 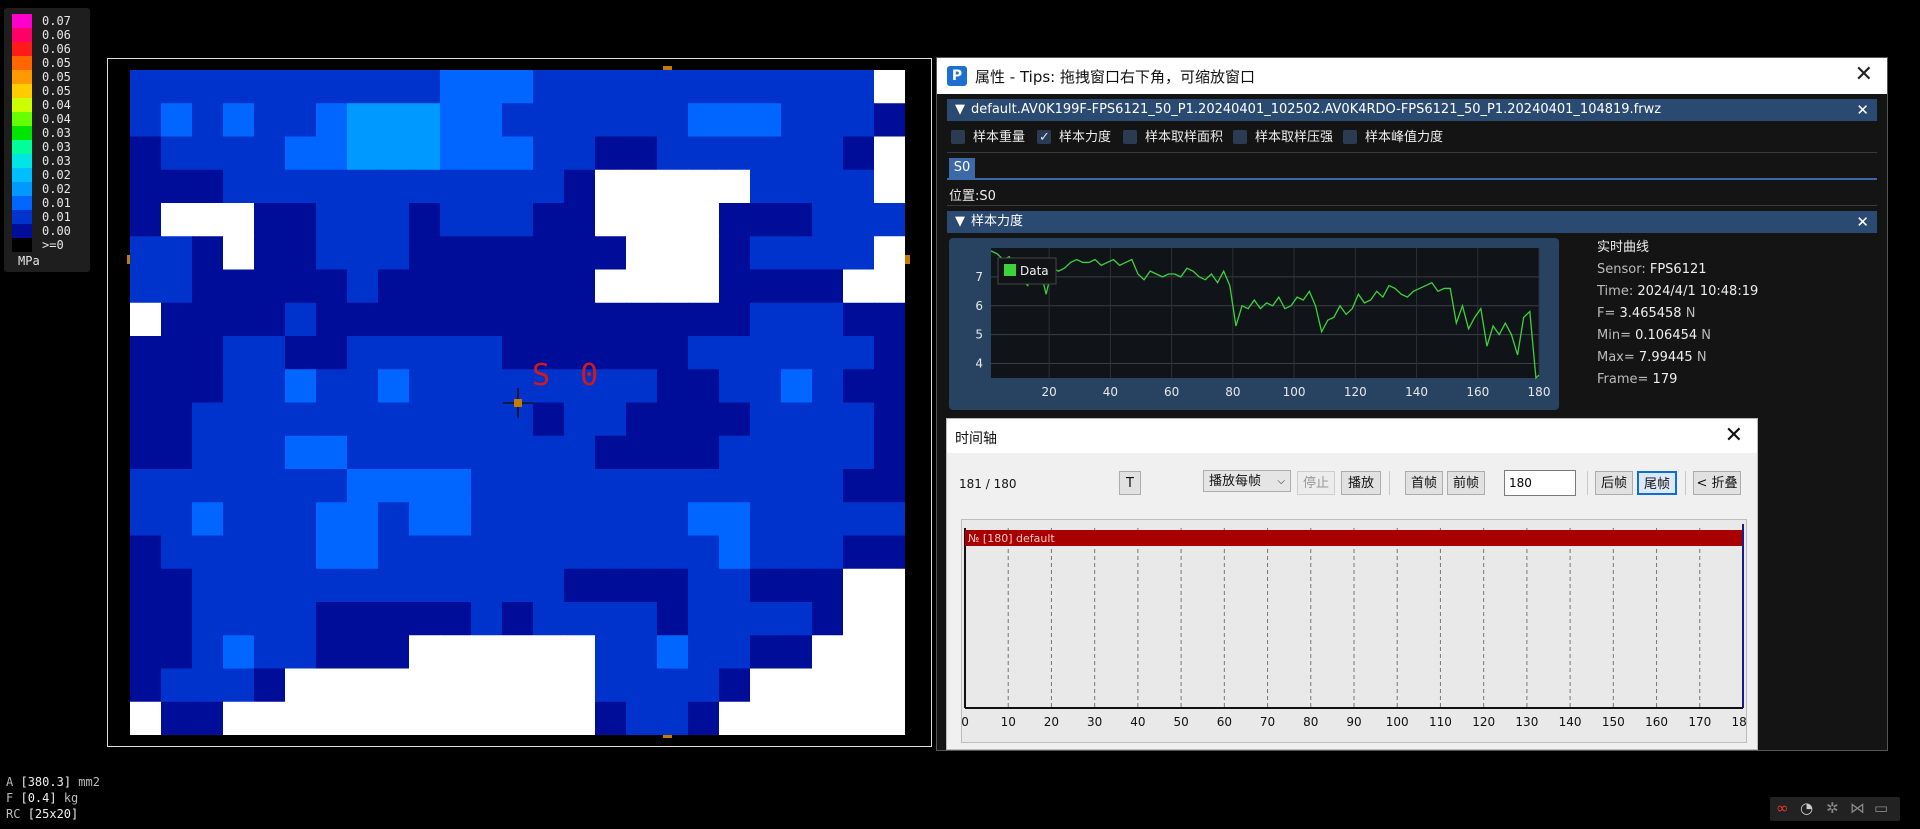 What do you see at coordinates (1361, 483) in the screenshot?
I see `play-button: 播放` at bounding box center [1361, 483].